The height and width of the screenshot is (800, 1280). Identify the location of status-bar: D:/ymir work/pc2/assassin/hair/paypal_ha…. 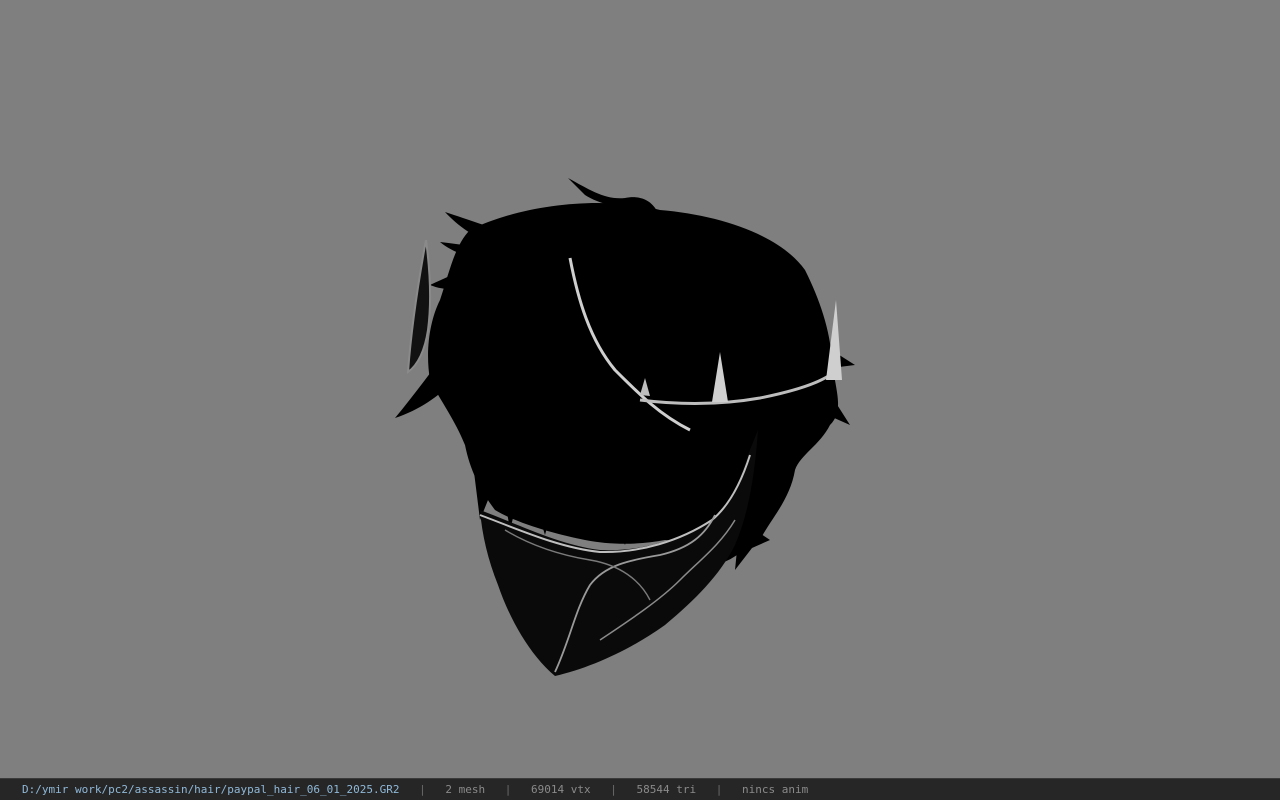
(640, 789).